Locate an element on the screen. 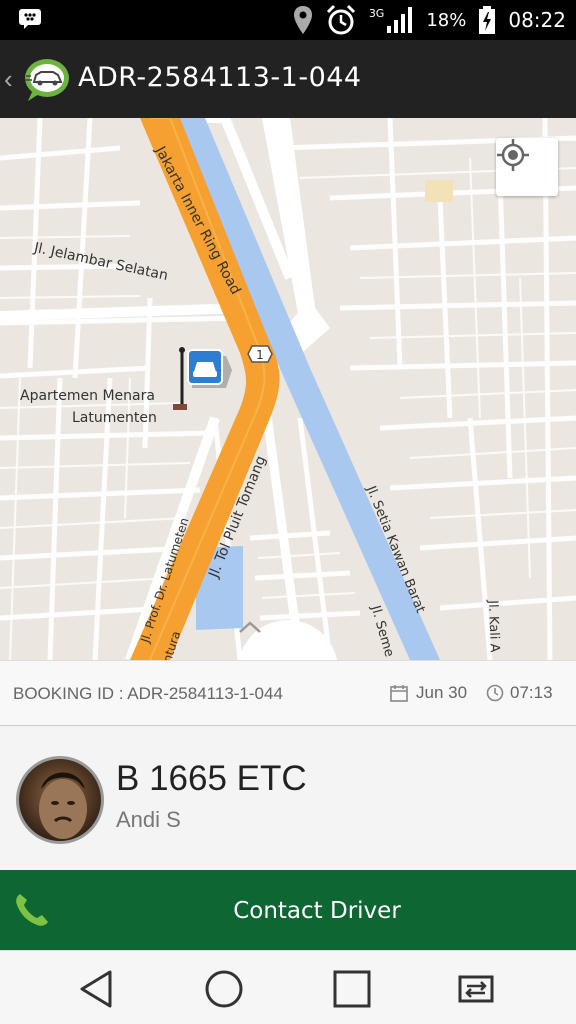 Image resolution: width=576 pixels, height=1024 pixels. crosshair-icon is located at coordinates (513, 155).